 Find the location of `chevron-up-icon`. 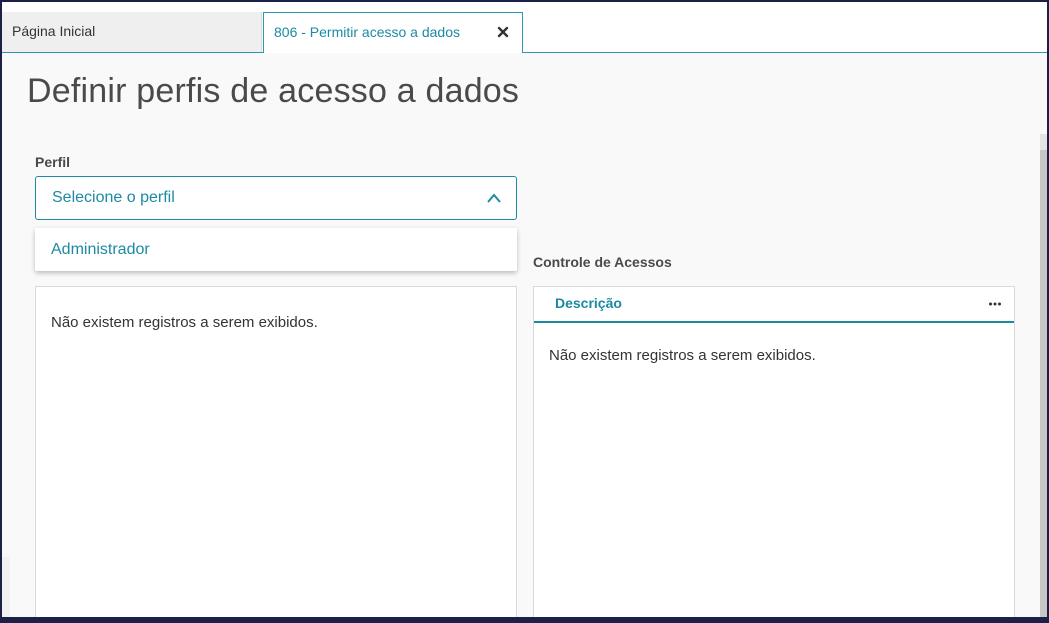

chevron-up-icon is located at coordinates (494, 198).